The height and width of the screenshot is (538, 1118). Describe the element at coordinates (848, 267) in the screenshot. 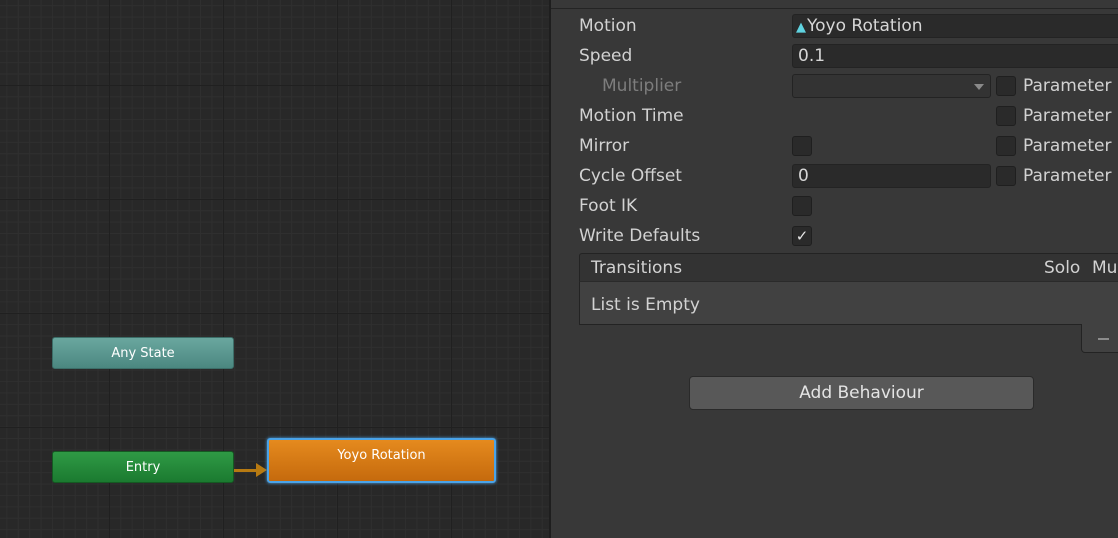

I see `transitions-header: Transitions Solo Mu` at that location.